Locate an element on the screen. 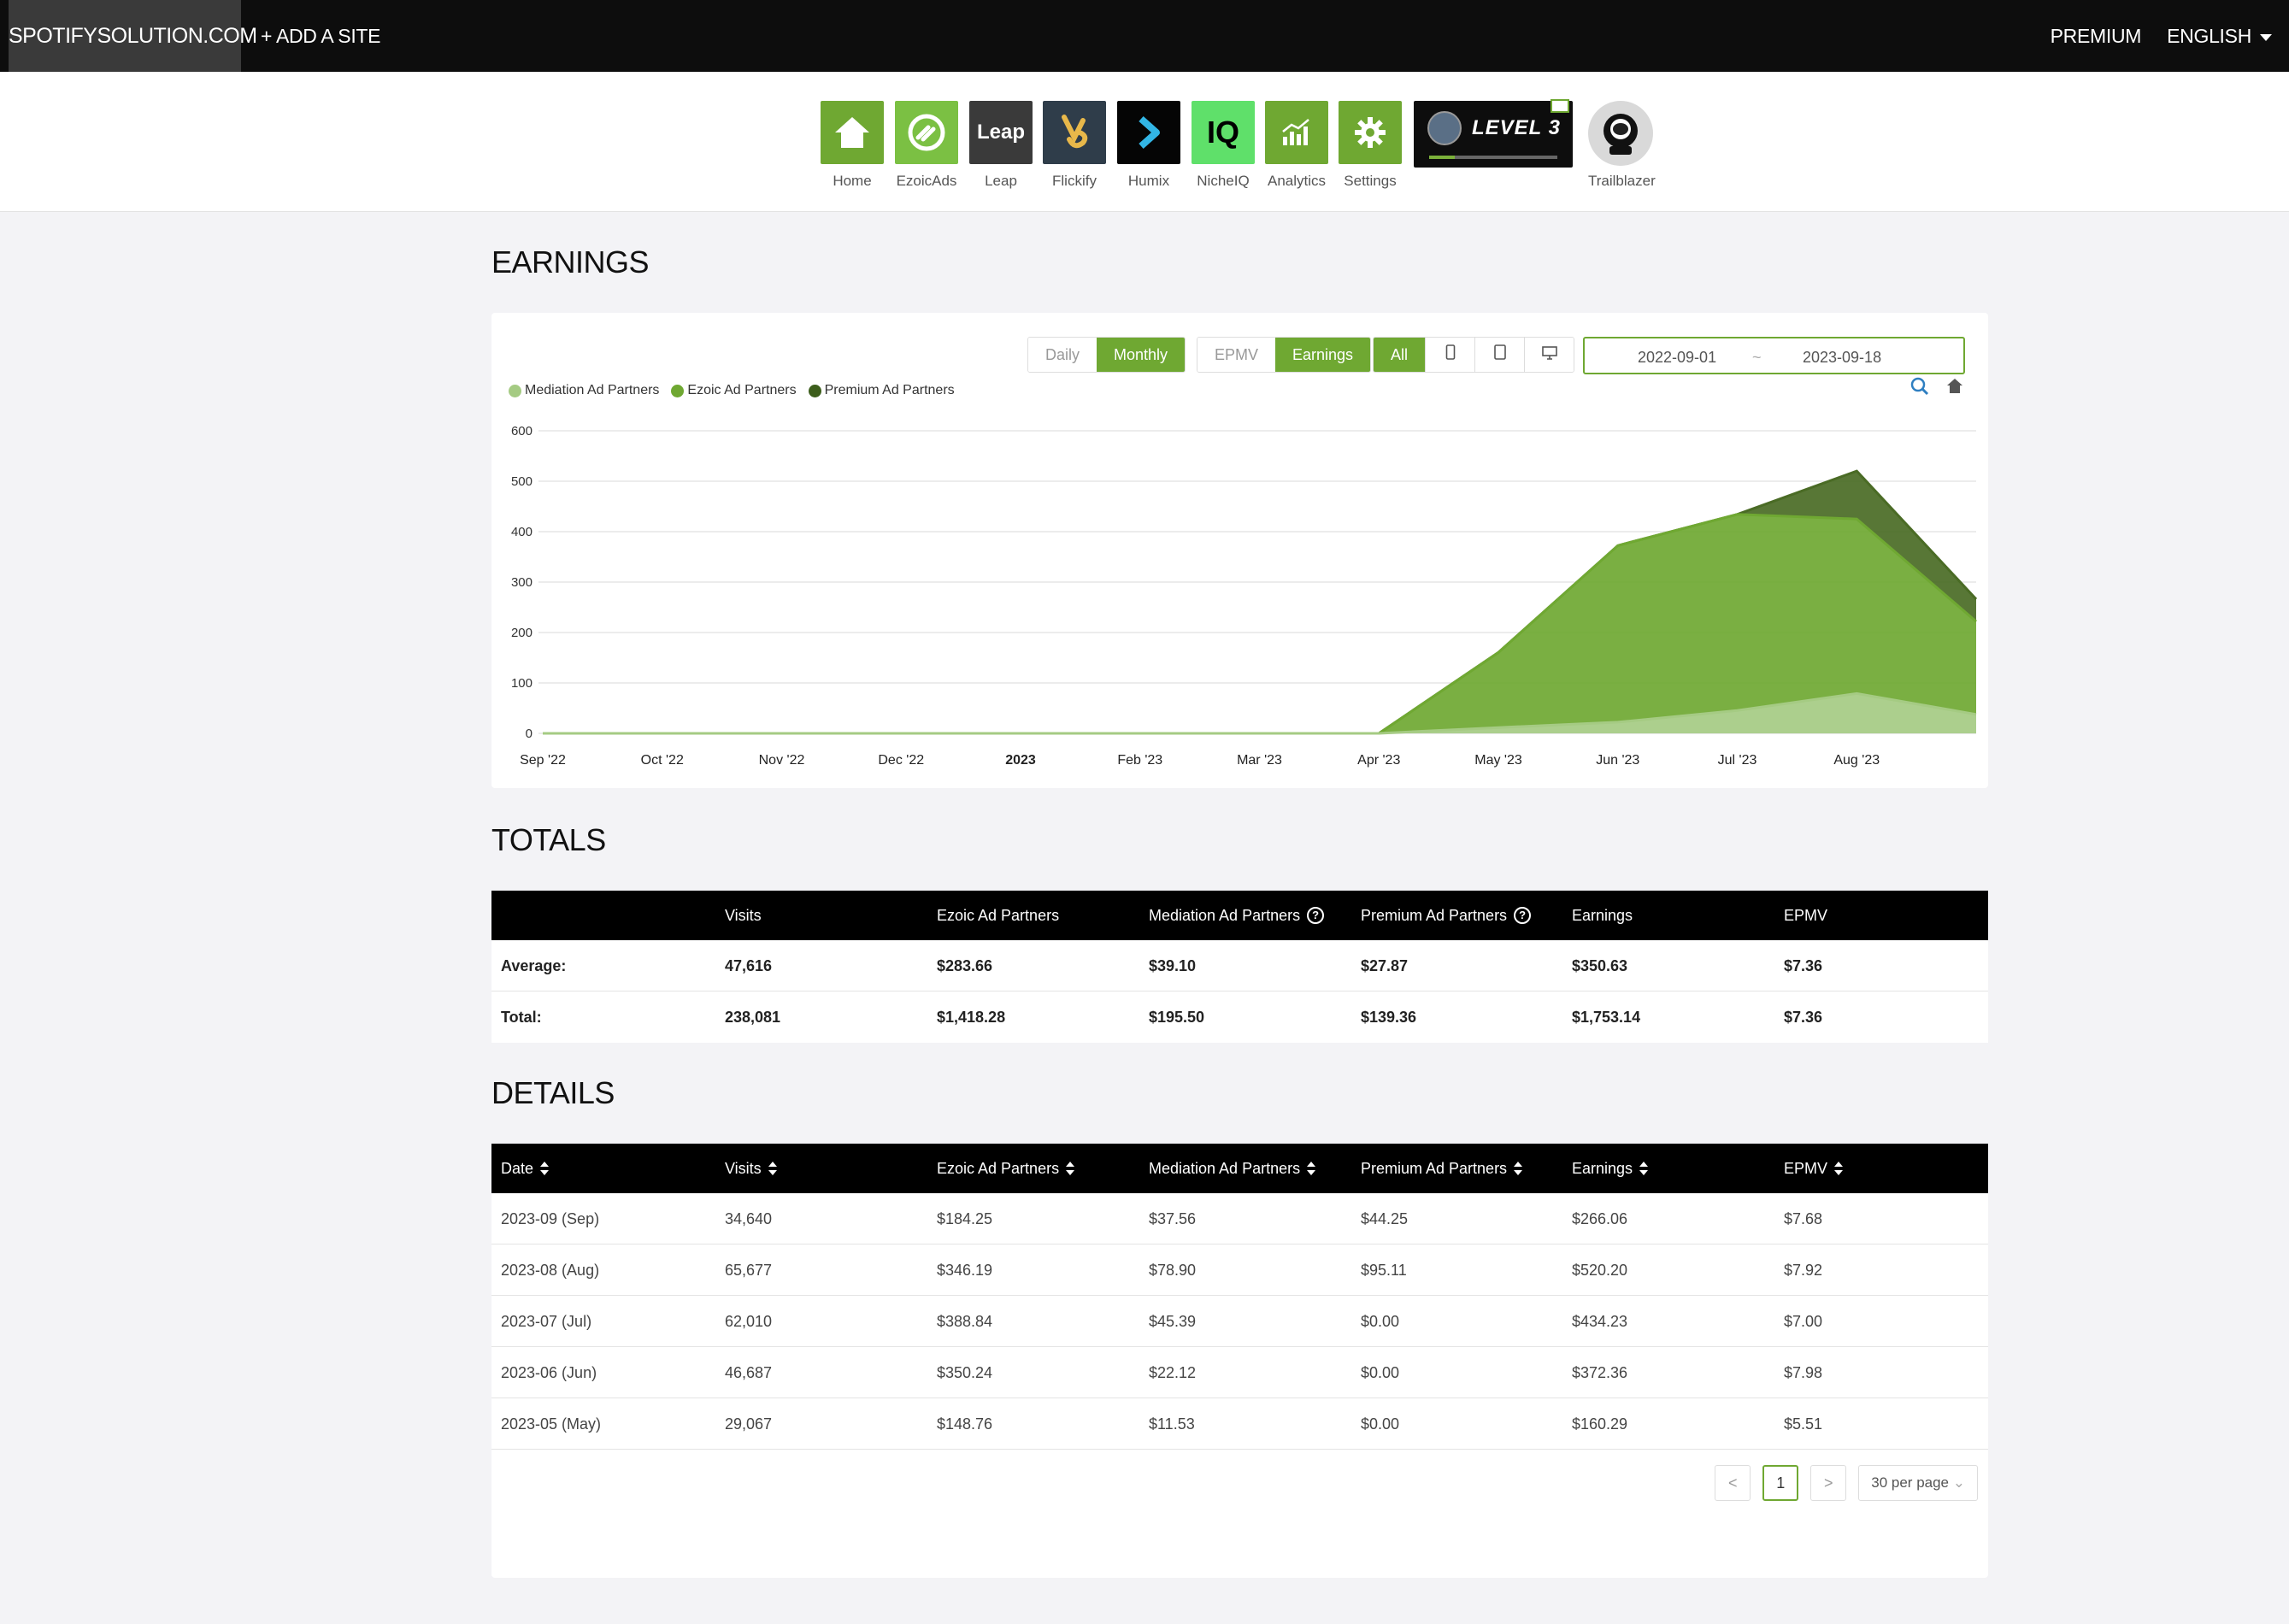 The width and height of the screenshot is (2289, 1624). series-area-ezoic-ad-partners is located at coordinates (1259, 623).